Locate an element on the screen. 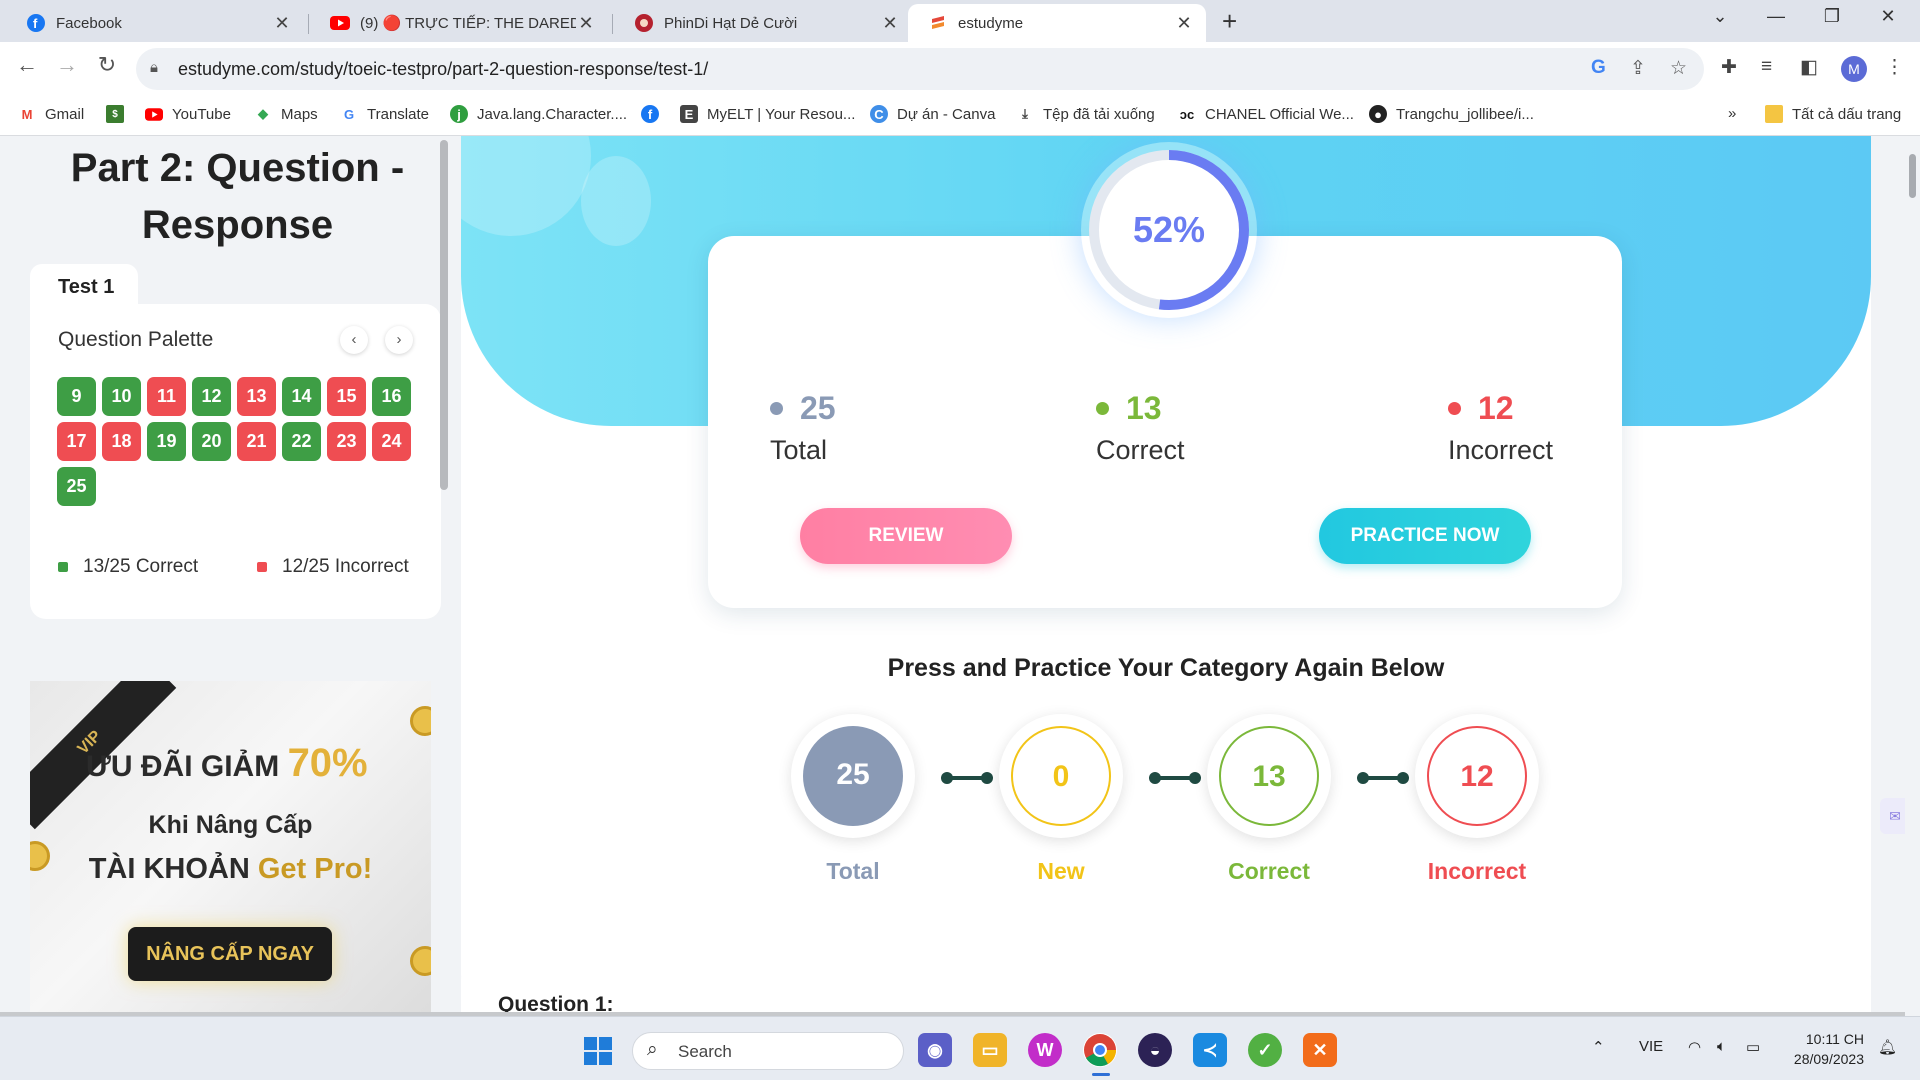 Image resolution: width=1920 pixels, height=1080 pixels. page-scrollbar is located at coordinates (1912, 576).